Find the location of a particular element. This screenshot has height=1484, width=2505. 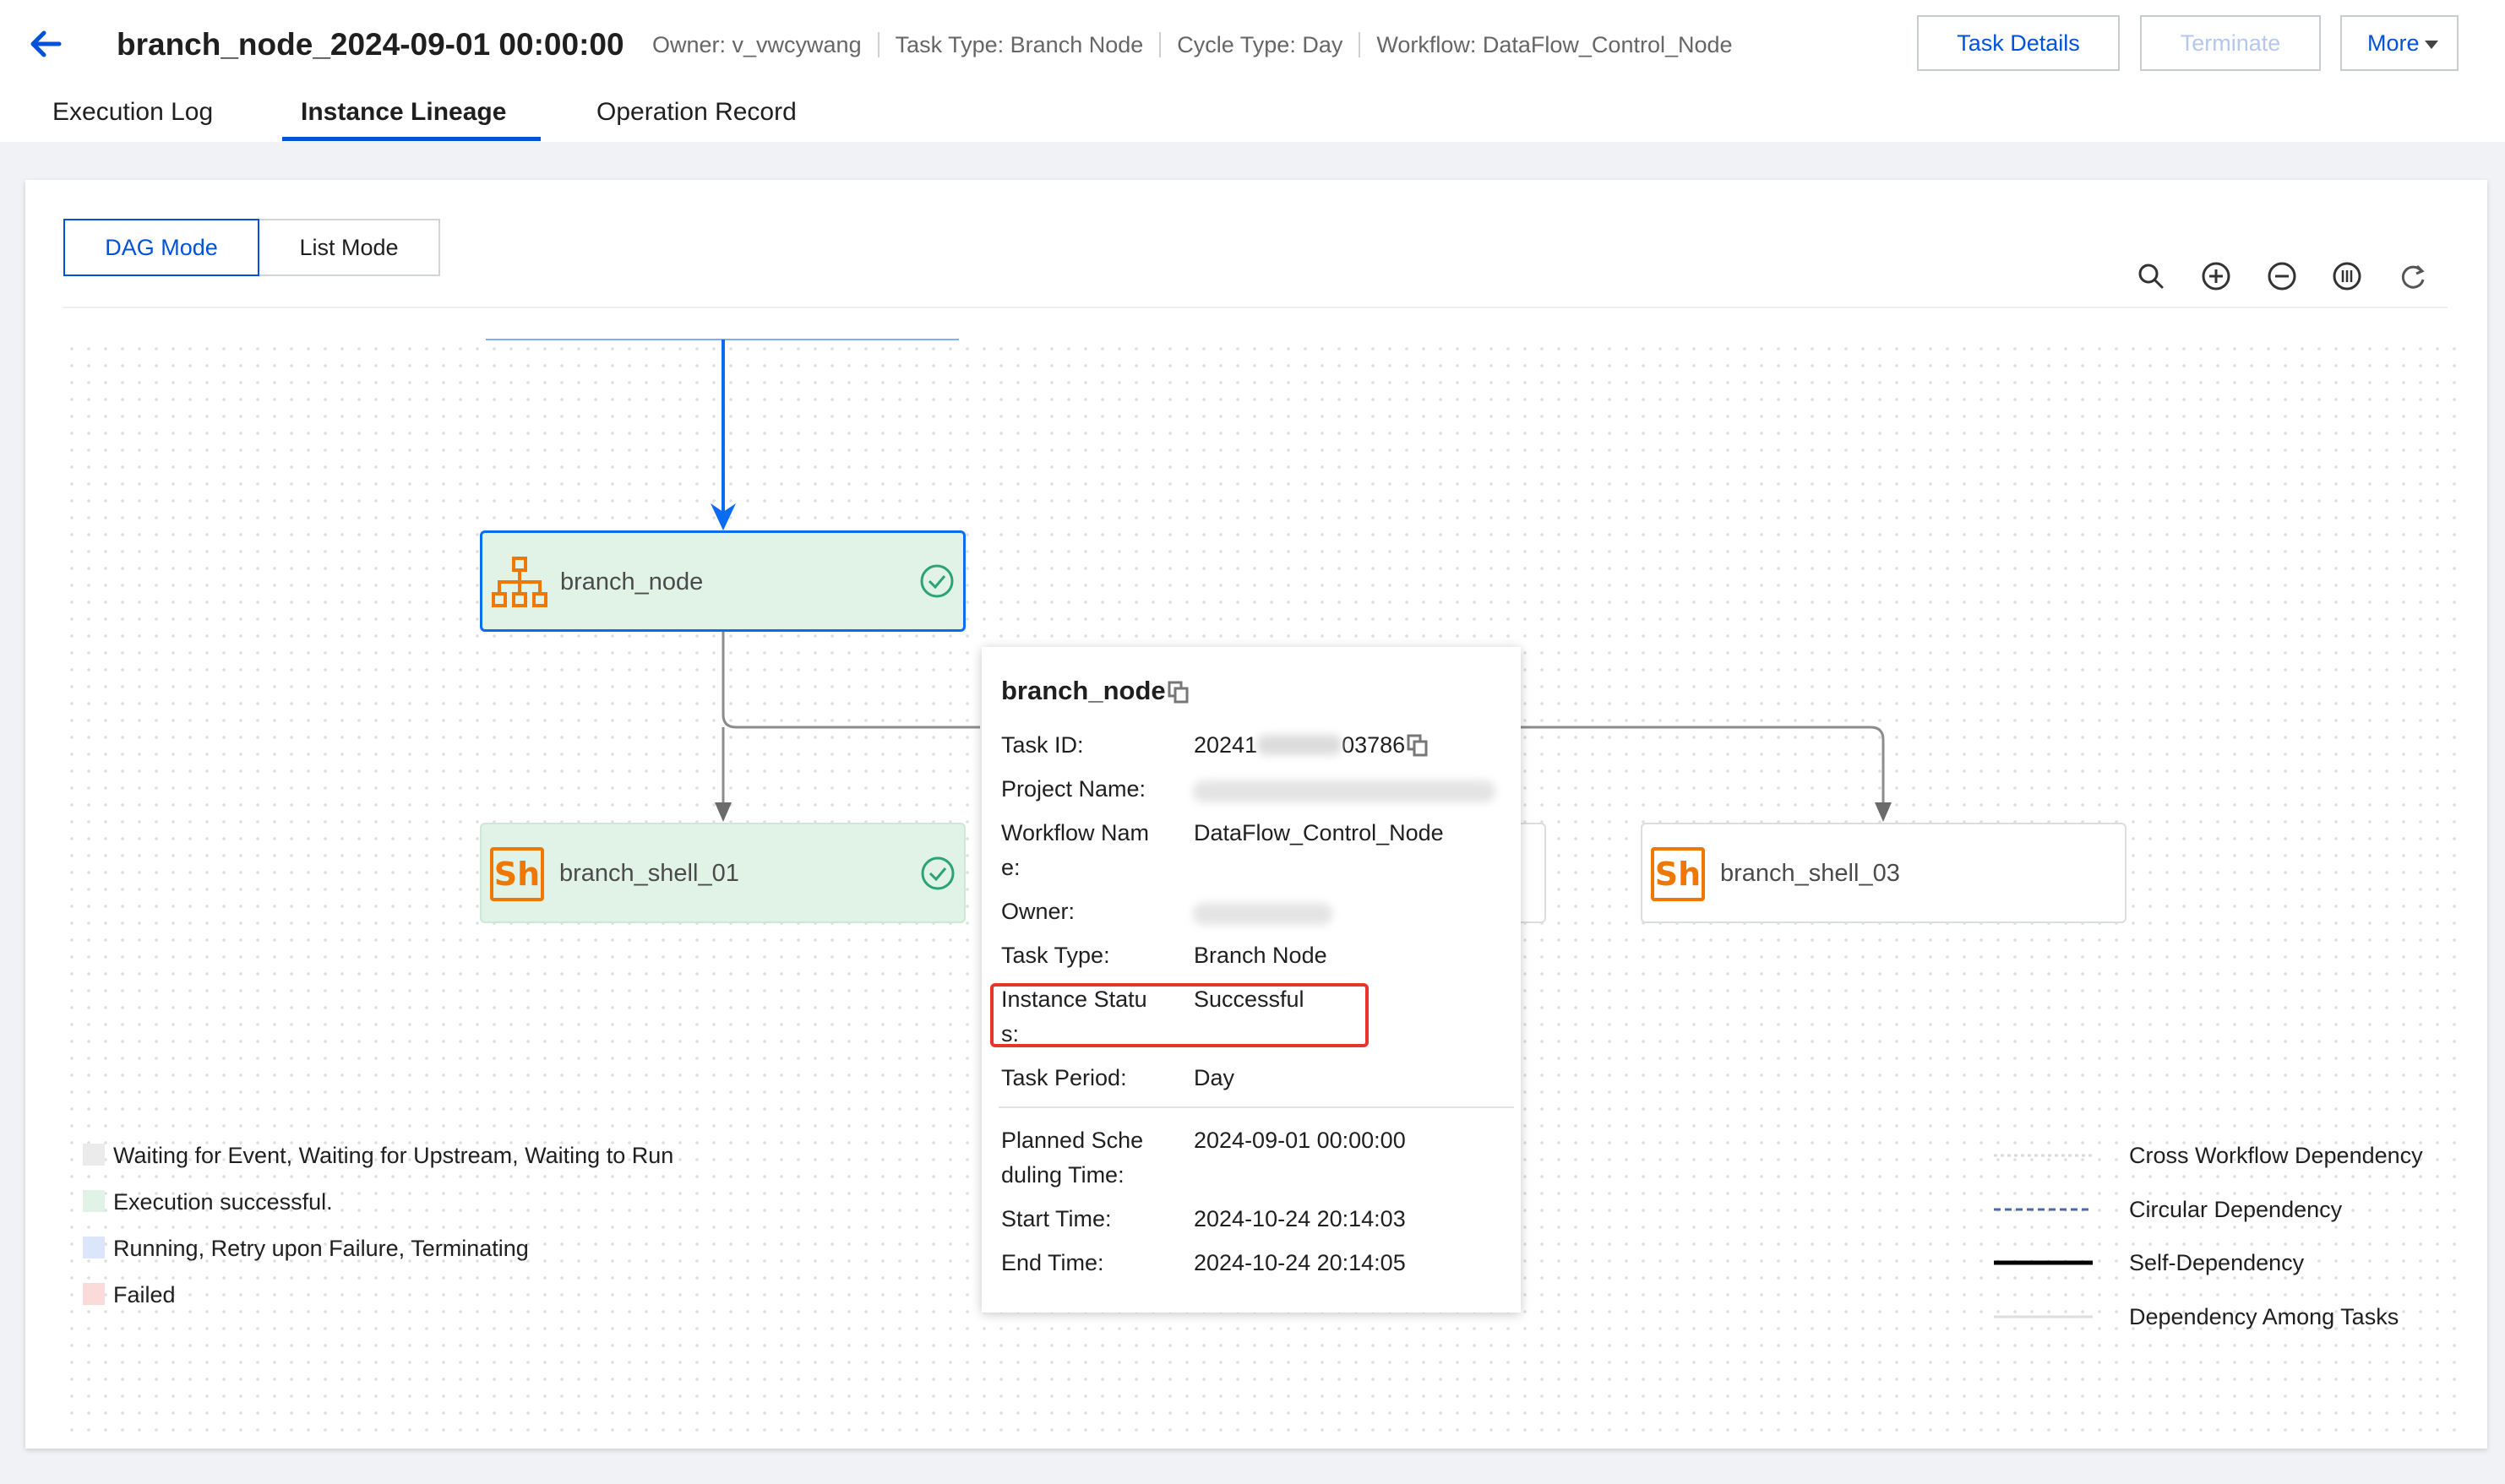

start-time-value: 2024-10-24 20:14:03 is located at coordinates (1300, 1218).